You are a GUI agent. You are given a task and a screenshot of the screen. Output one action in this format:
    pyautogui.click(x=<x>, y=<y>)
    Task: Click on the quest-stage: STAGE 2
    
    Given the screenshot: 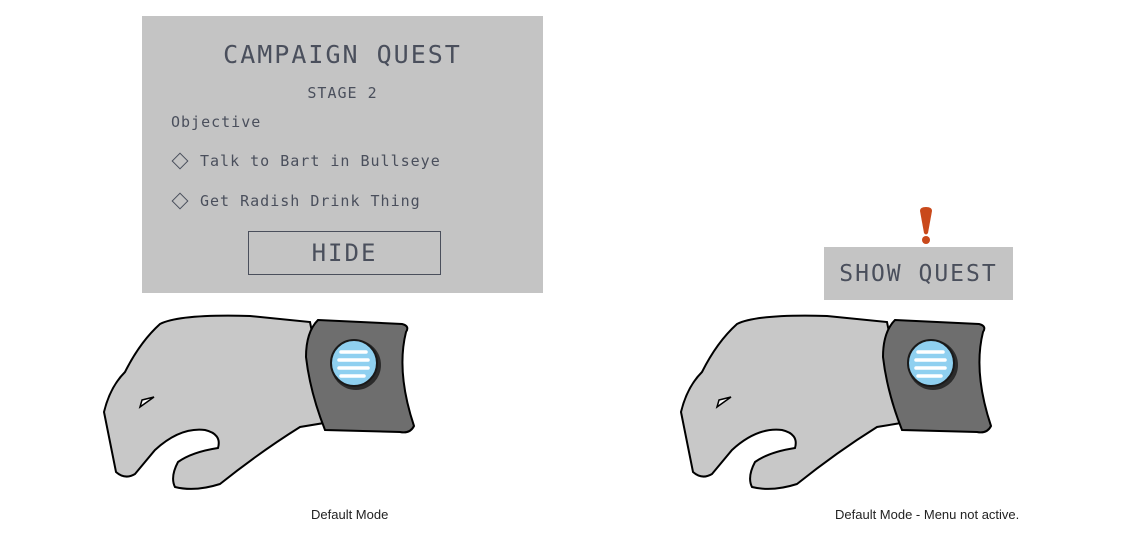 What is the action you would take?
    pyautogui.click(x=342, y=93)
    